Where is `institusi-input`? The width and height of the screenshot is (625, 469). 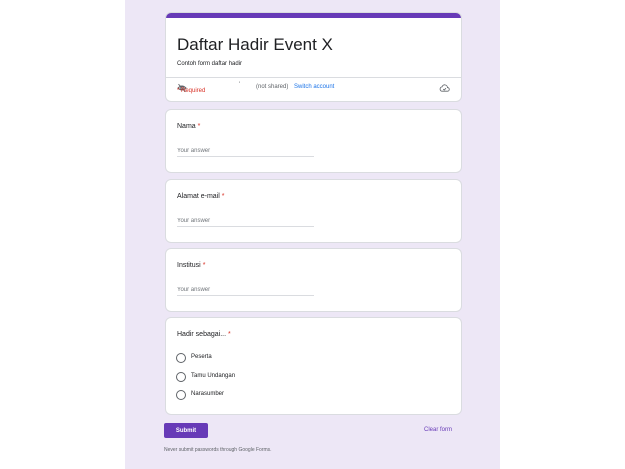 institusi-input is located at coordinates (245, 290).